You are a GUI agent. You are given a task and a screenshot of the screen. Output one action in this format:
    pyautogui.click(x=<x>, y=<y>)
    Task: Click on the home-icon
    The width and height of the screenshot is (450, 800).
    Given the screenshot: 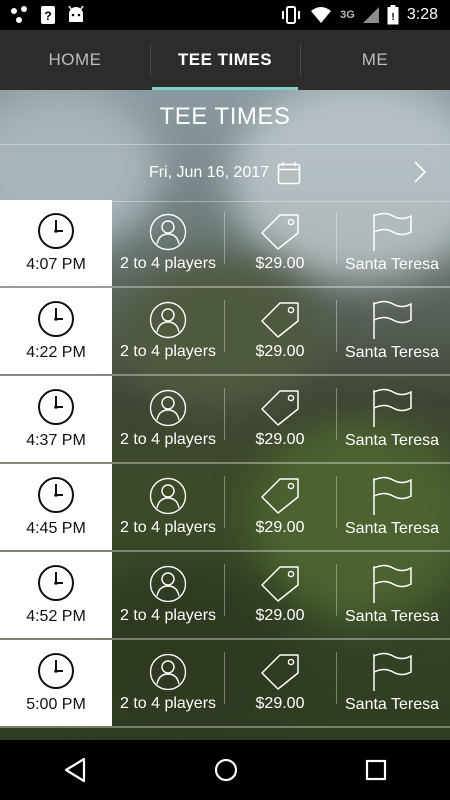 What is the action you would take?
    pyautogui.click(x=226, y=770)
    